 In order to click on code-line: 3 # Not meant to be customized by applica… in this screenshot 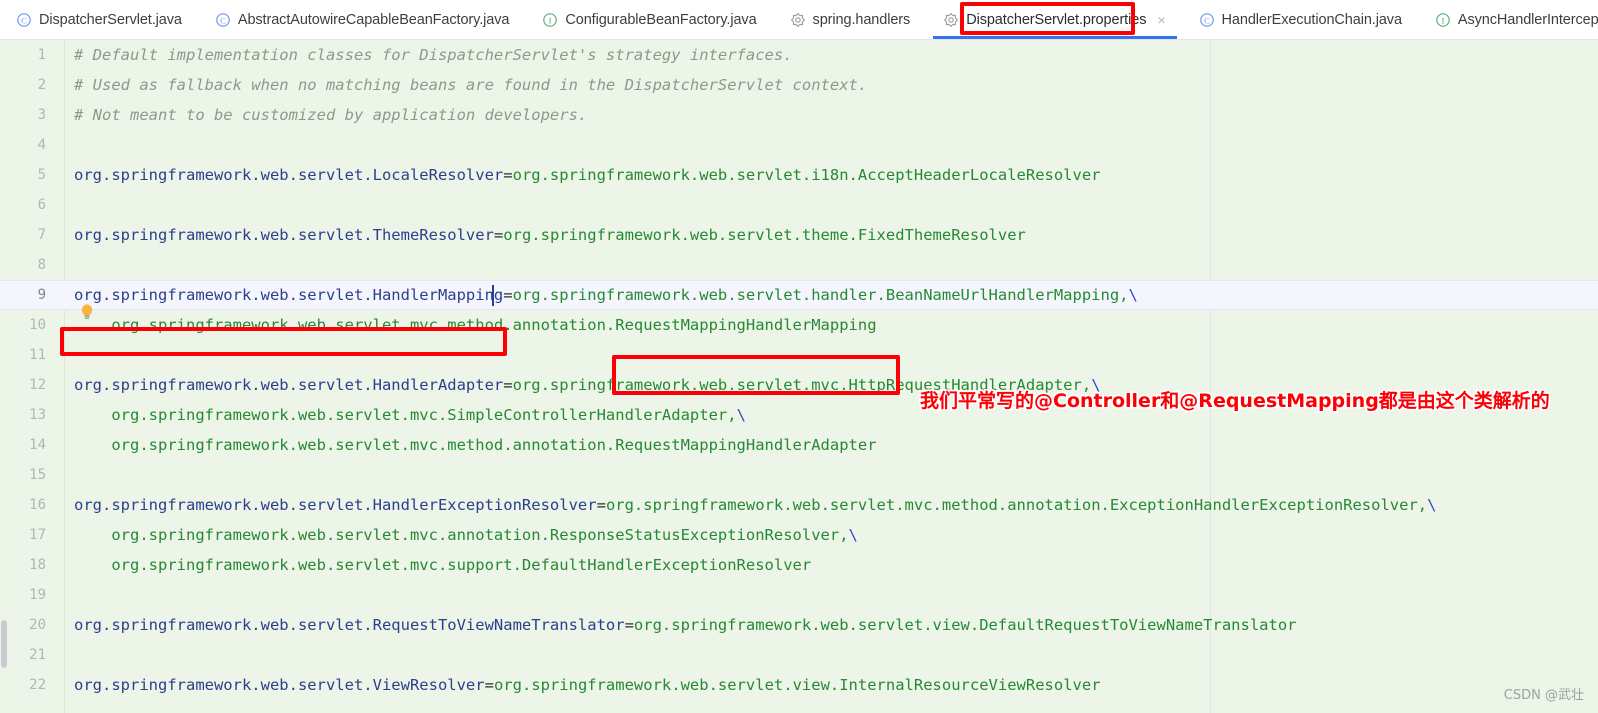, I will do `click(799, 115)`.